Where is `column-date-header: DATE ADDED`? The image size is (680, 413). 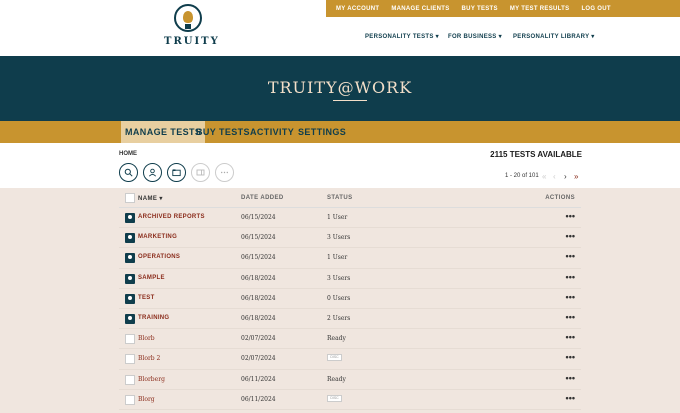 column-date-header: DATE ADDED is located at coordinates (262, 198).